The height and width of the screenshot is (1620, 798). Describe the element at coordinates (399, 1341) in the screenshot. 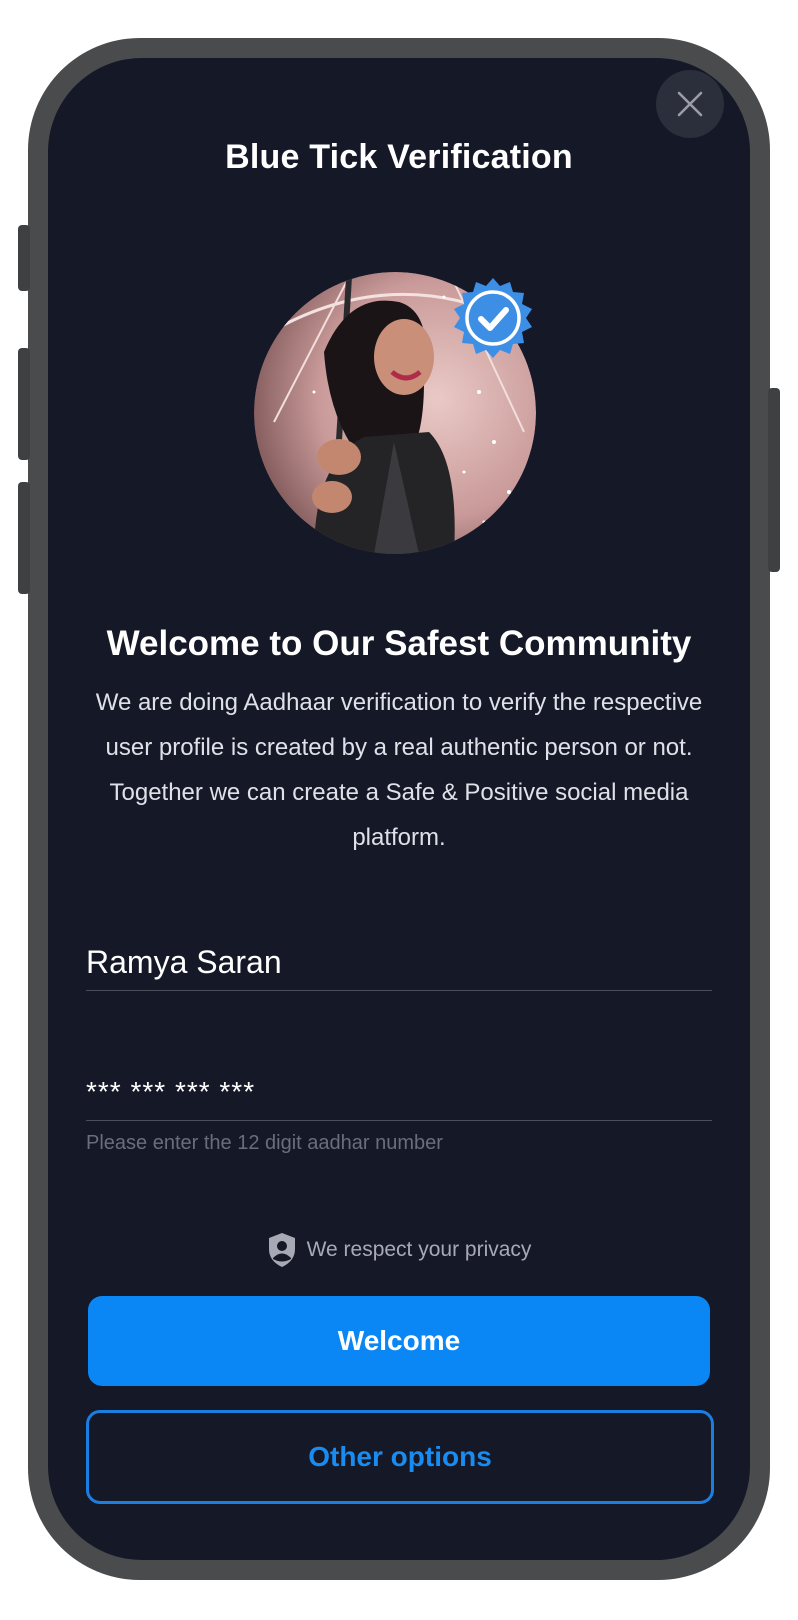

I see `welcome-button: Welcome` at that location.